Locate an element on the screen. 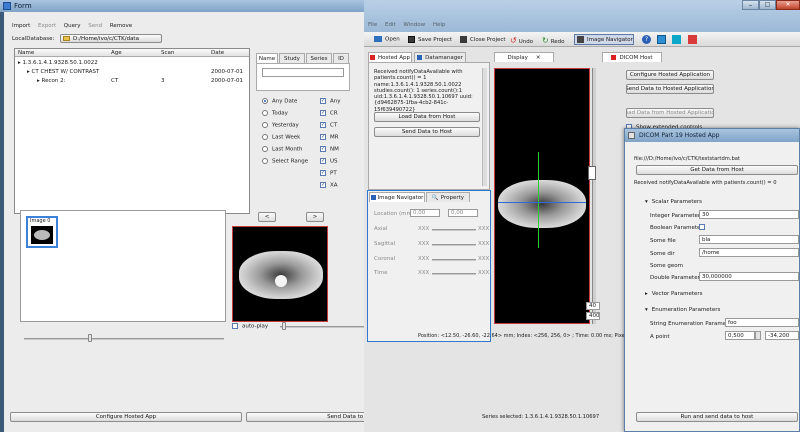 This screenshot has width=800, height=432. help-icon: ? is located at coordinates (646, 39).